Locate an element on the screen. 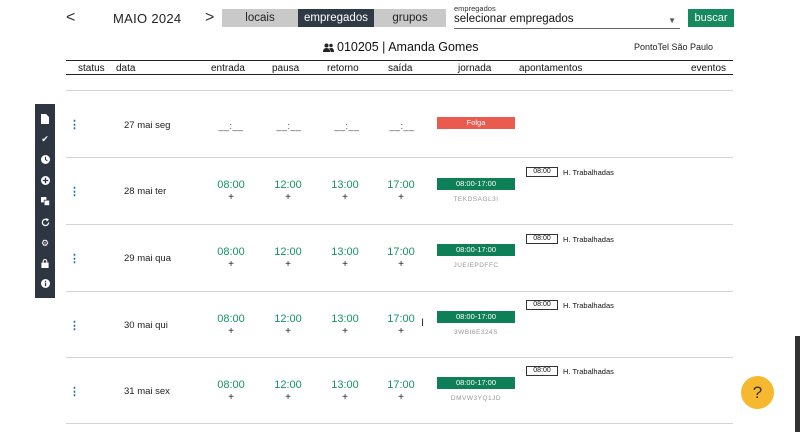 This screenshot has height=432, width=800. lock-icon is located at coordinates (45, 263).